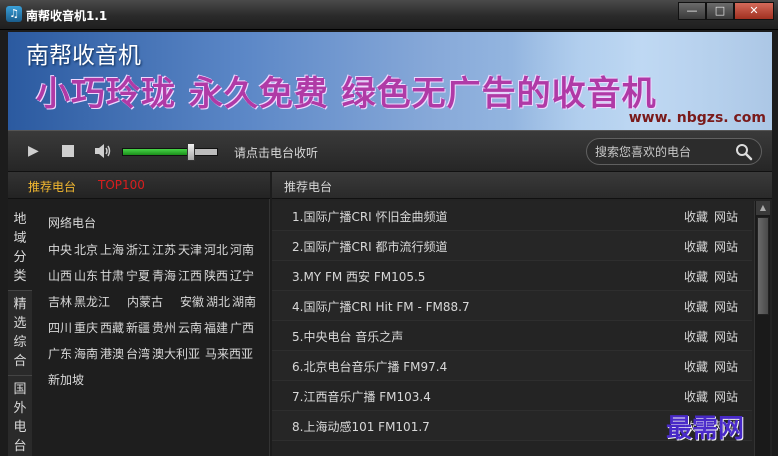 The width and height of the screenshot is (778, 456). I want to click on scroll-up-icon: ▲, so click(763, 208).